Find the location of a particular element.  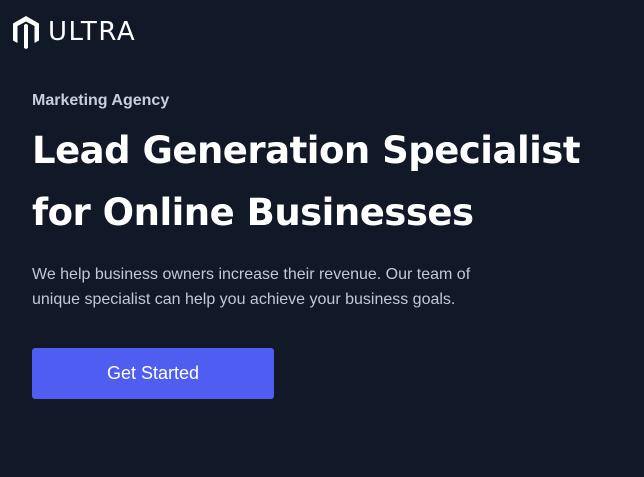

magento-logo-icon is located at coordinates (26, 32).